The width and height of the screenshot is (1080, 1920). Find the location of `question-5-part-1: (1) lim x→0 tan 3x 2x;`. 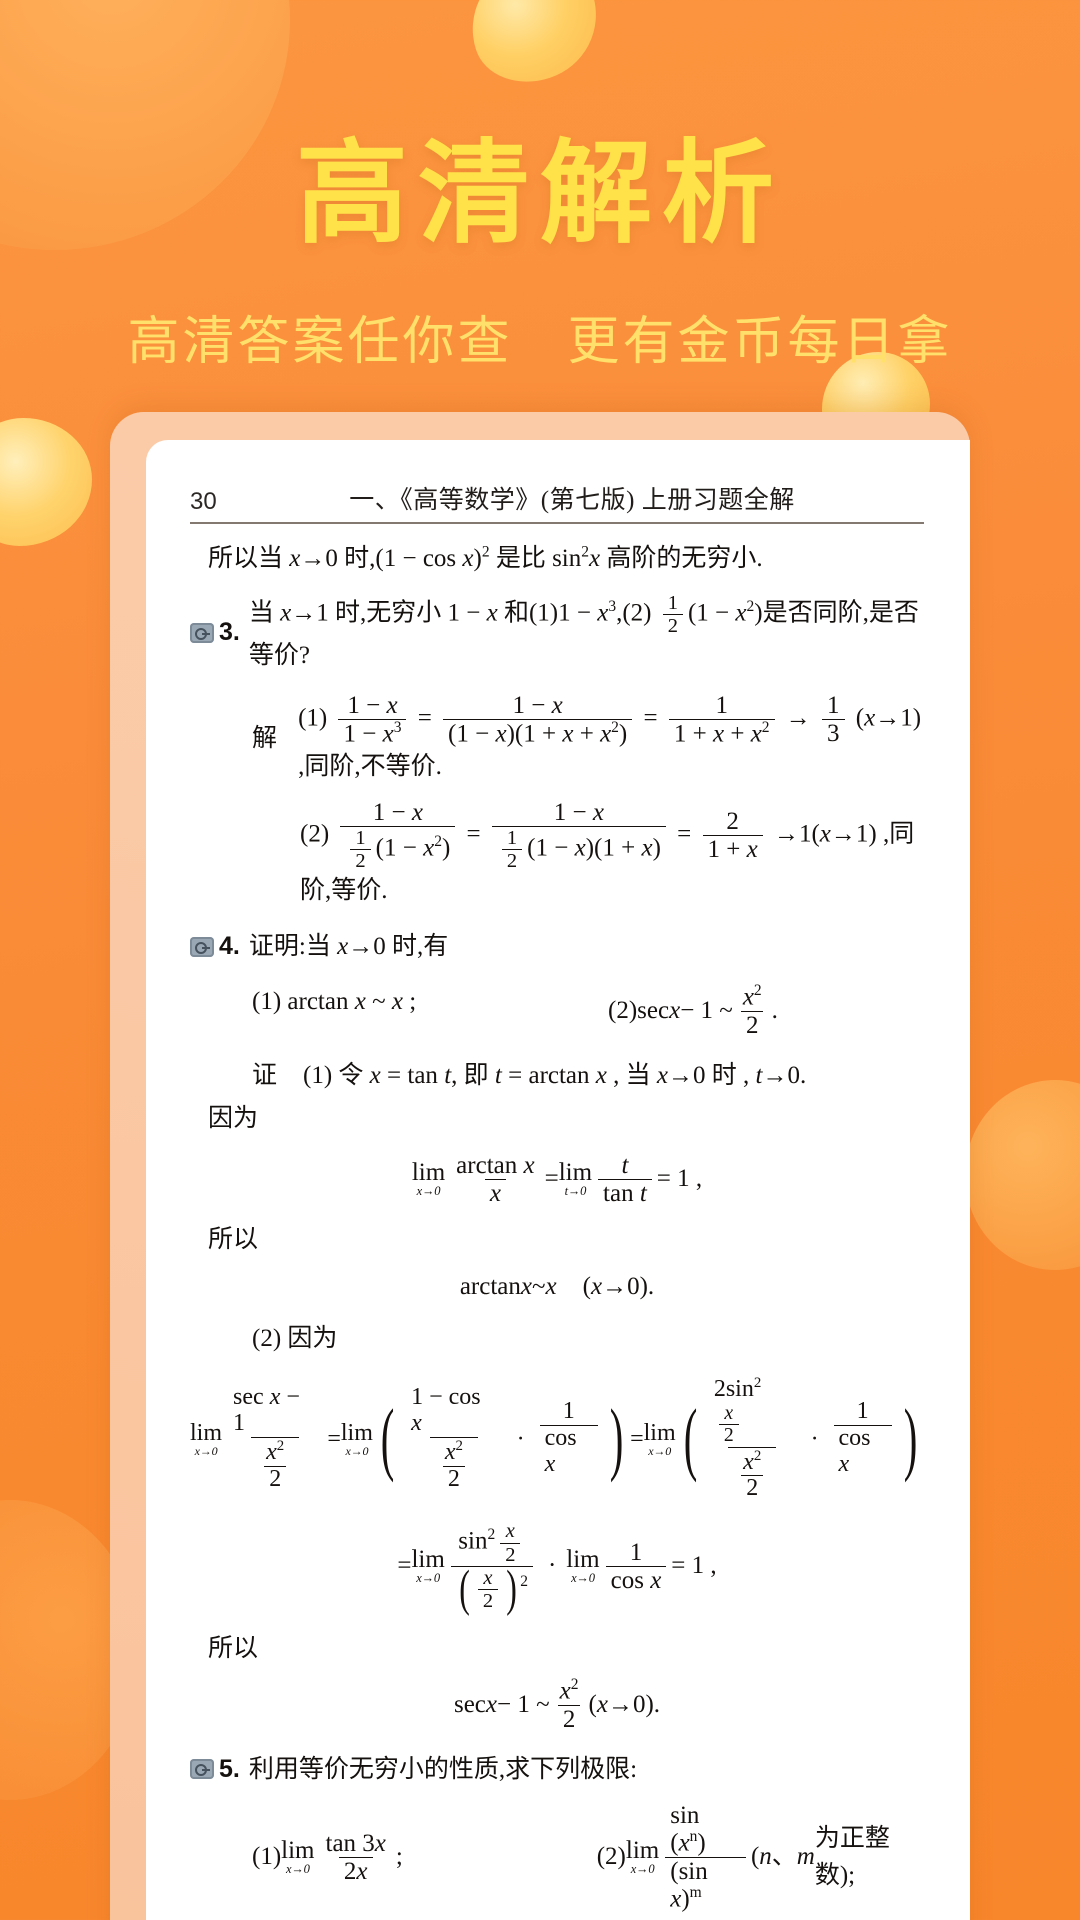

question-5-part-1: (1) lim x→0 tan 3x 2x; is located at coordinates (327, 1857).